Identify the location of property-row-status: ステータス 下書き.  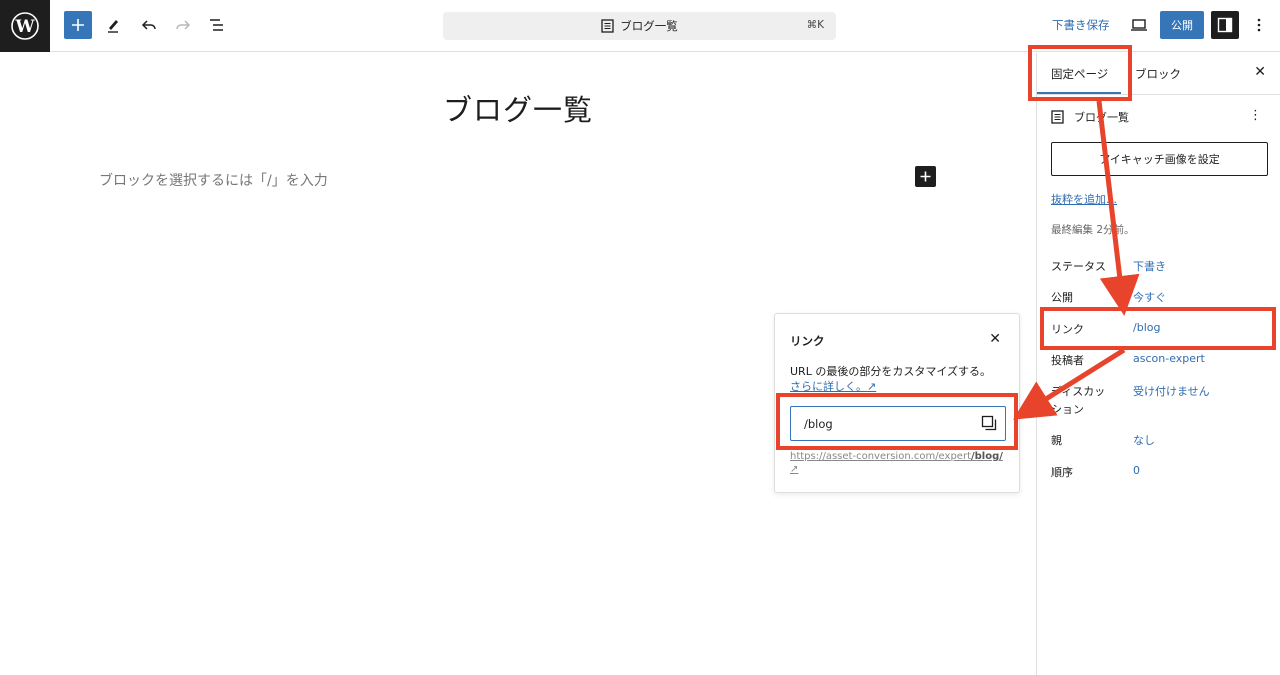
(1161, 268).